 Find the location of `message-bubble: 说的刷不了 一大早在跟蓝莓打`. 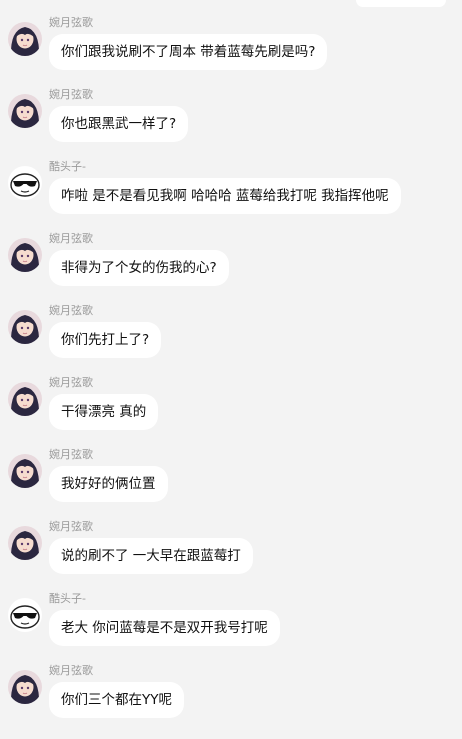

message-bubble: 说的刷不了 一大早在跟蓝莓打 is located at coordinates (151, 556).